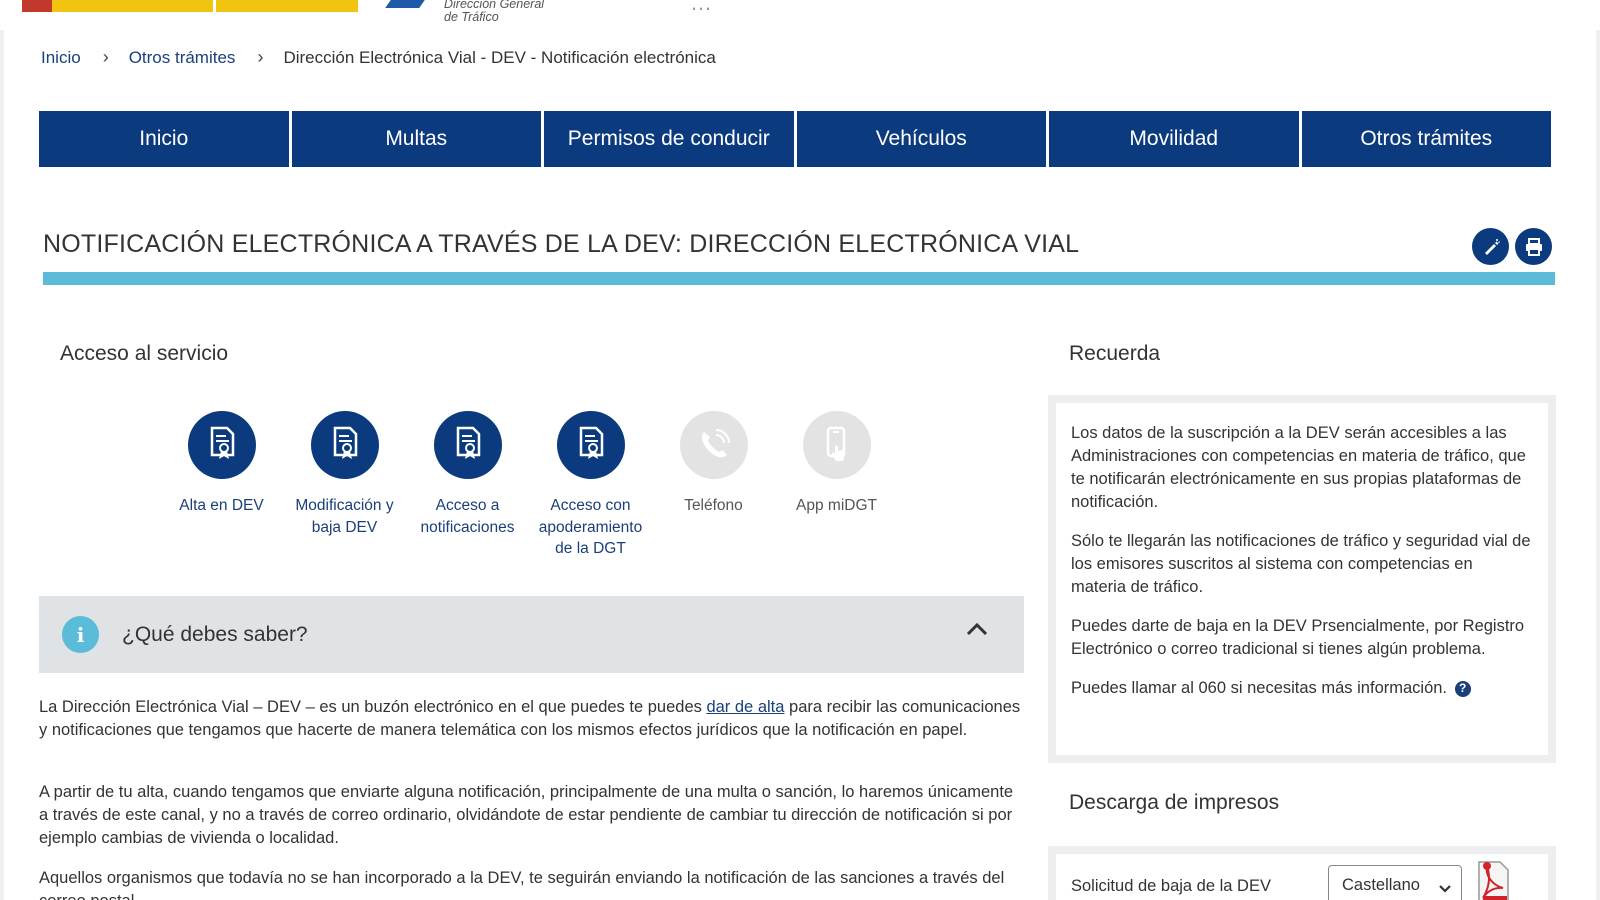 The image size is (1600, 900). Describe the element at coordinates (2, 450) in the screenshot. I see `page-edge-left` at that location.